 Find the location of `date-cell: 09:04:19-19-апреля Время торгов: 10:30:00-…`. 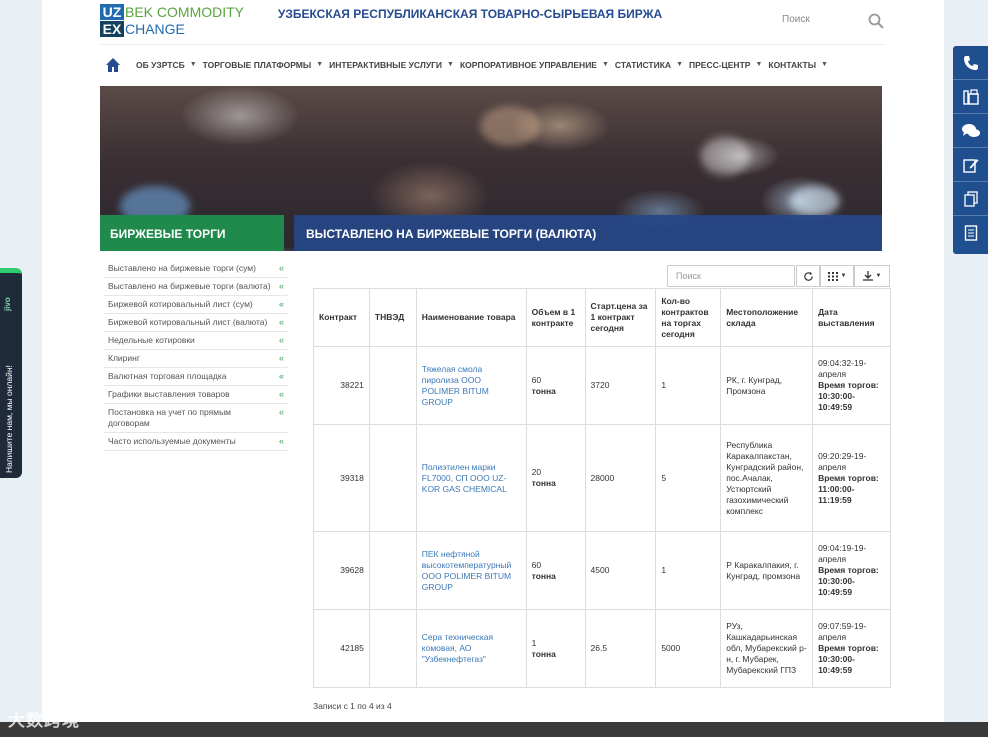

date-cell: 09:04:19-19-апреля Время торгов: 10:30:00-… is located at coordinates (851, 570).